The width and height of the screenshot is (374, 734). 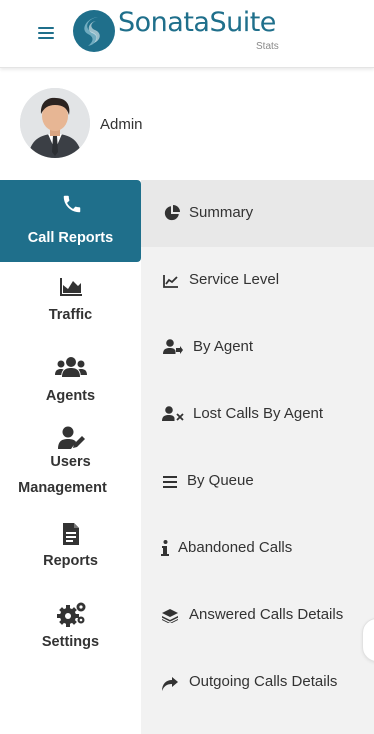 I want to click on phone-icon, so click(x=72, y=204).